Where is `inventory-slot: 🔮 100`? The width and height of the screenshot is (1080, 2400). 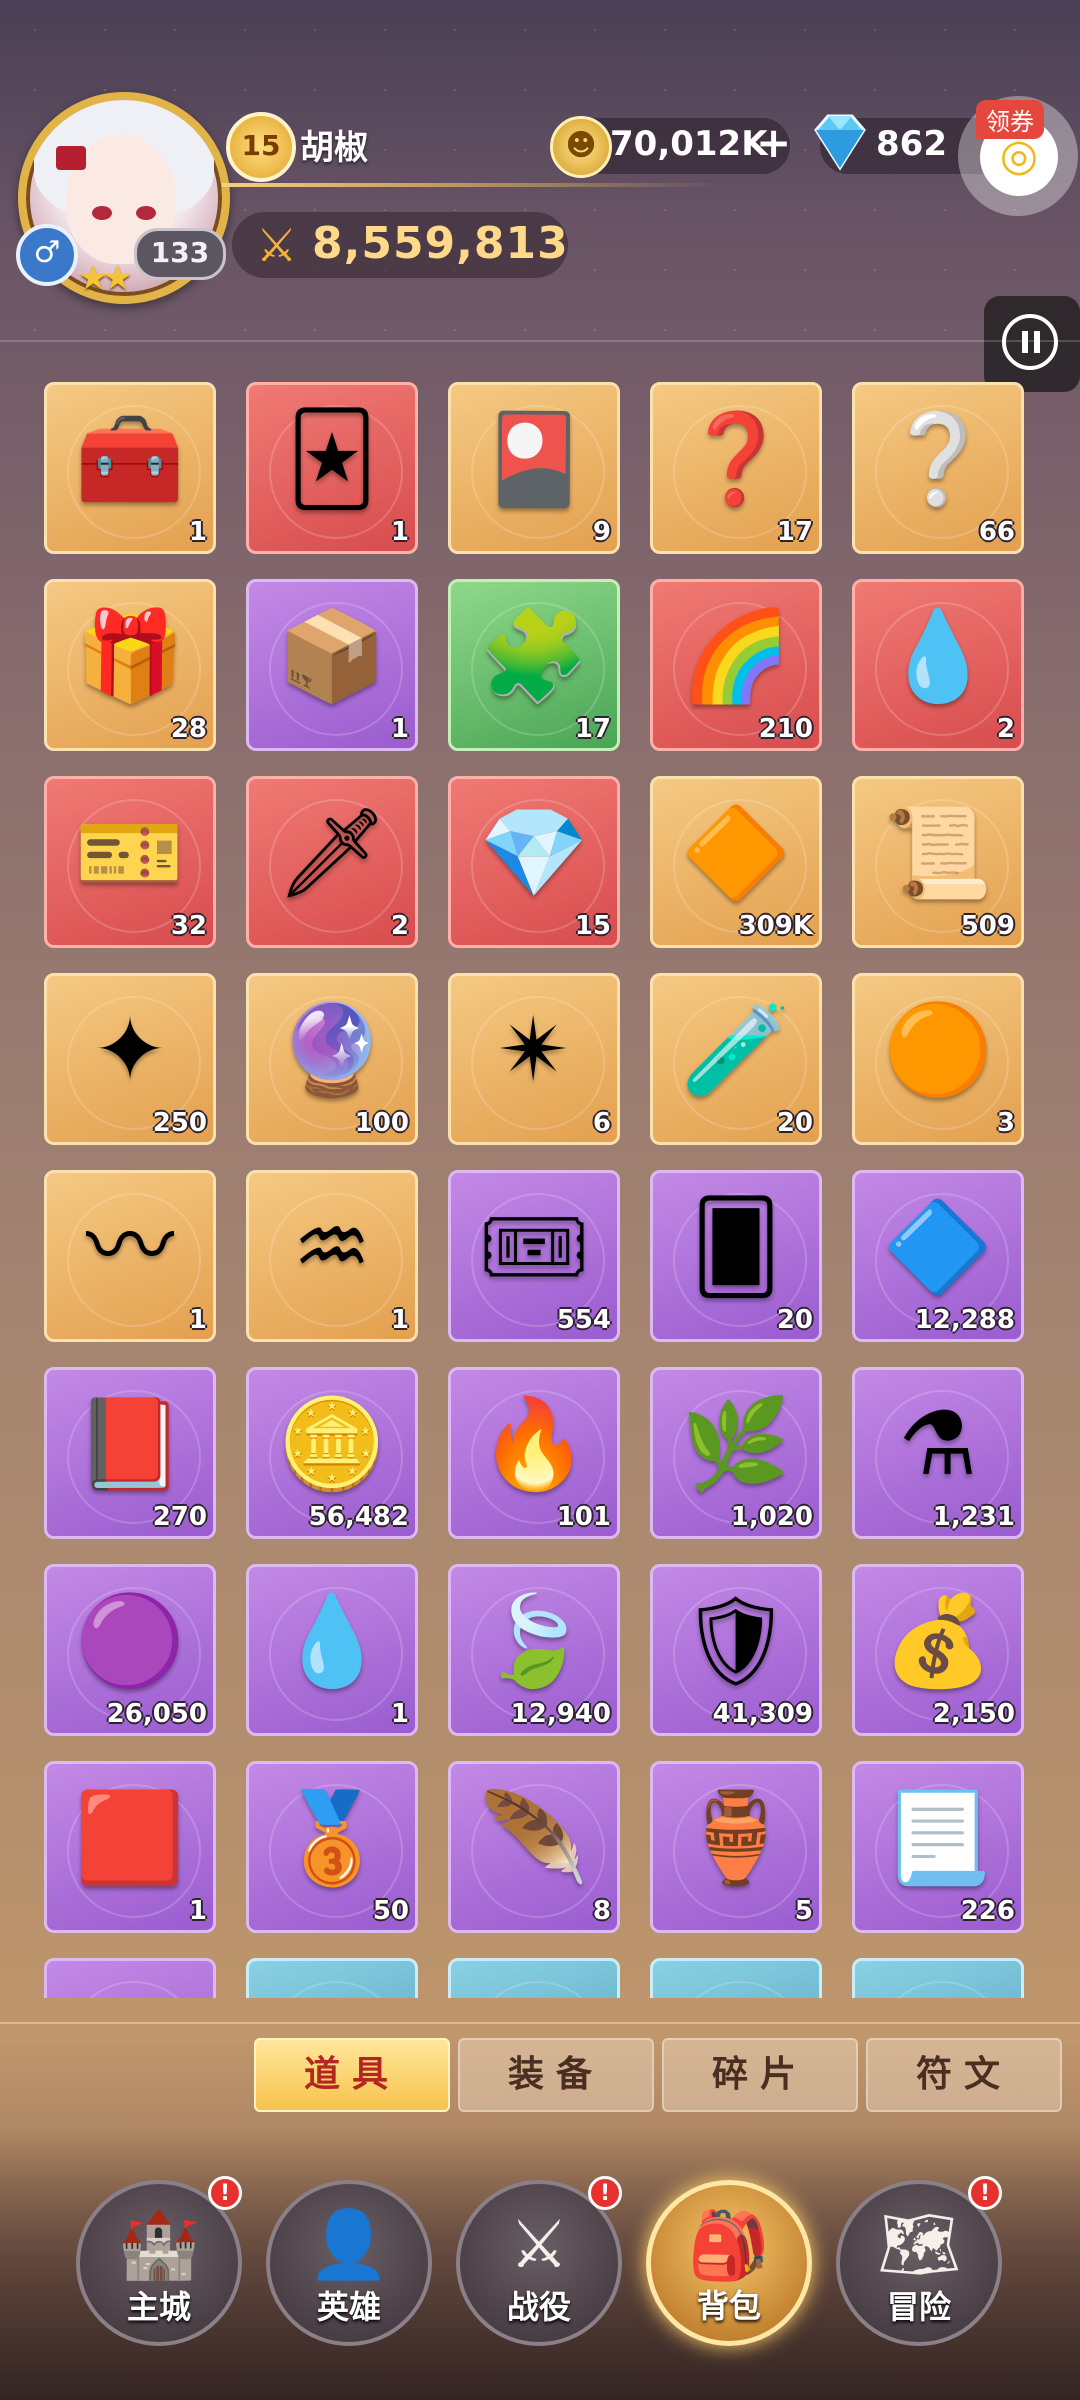
inventory-slot: 🔮 100 is located at coordinates (332, 1059).